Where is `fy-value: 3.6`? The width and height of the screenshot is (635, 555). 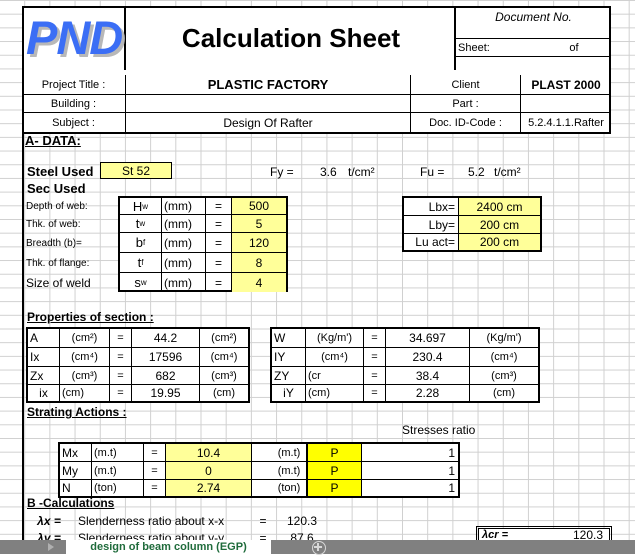 fy-value: 3.6 is located at coordinates (328, 172).